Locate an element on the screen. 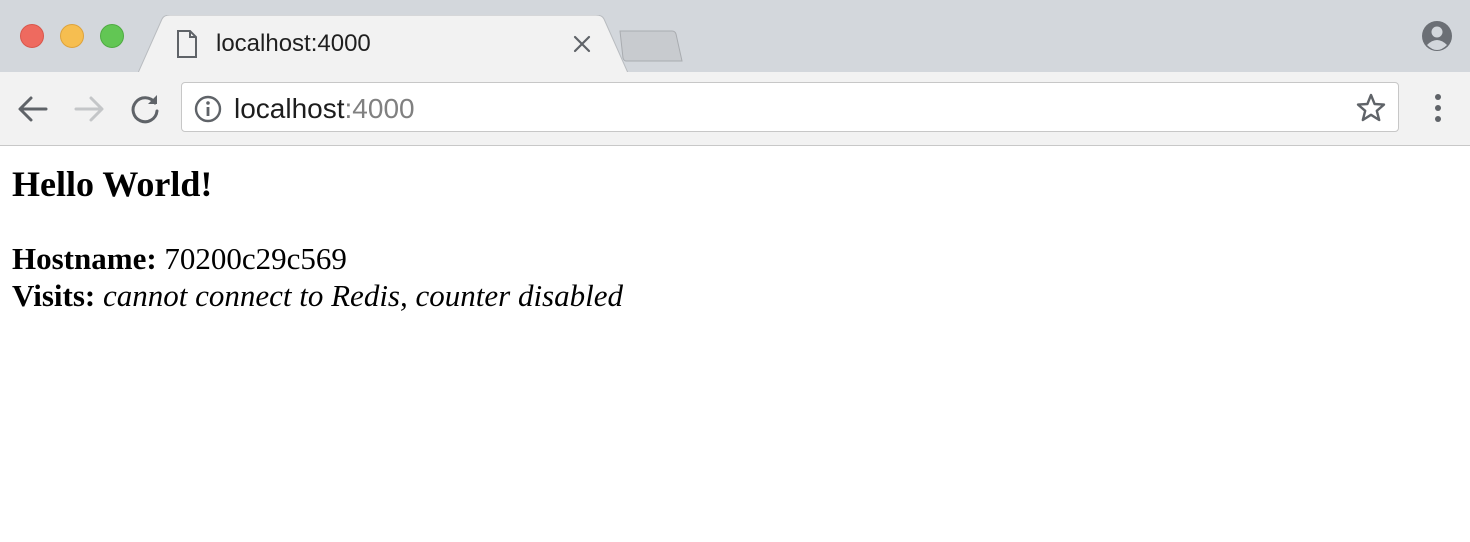  url-port: :4000 is located at coordinates (379, 108).